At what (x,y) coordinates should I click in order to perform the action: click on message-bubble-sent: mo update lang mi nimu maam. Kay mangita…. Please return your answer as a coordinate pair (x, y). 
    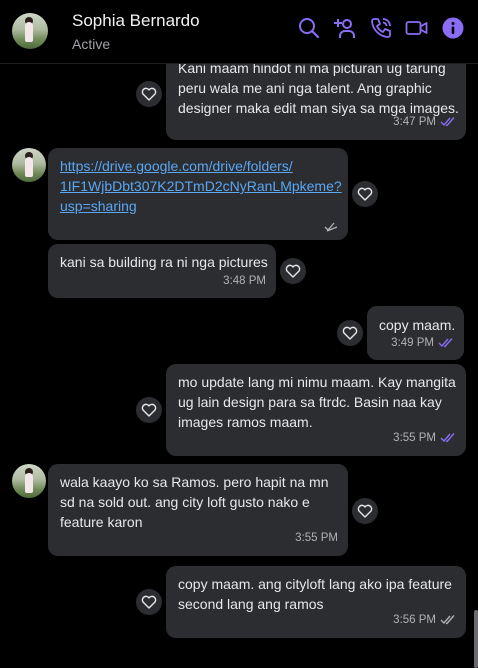
    Looking at the image, I should click on (316, 410).